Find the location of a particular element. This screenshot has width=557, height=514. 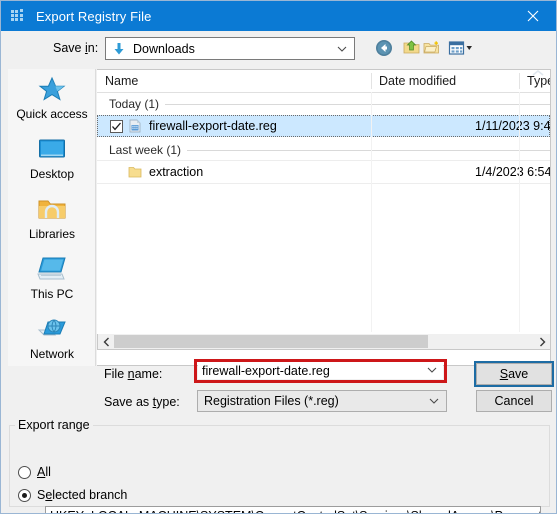

cancel-button-label: Cancel is located at coordinates (514, 401).